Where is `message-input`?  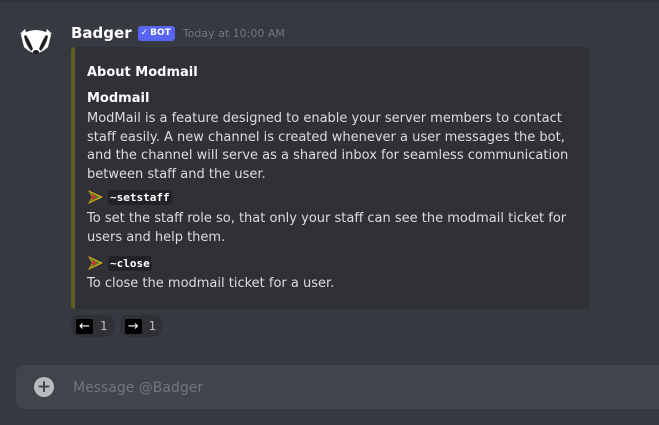
message-input is located at coordinates (363, 388).